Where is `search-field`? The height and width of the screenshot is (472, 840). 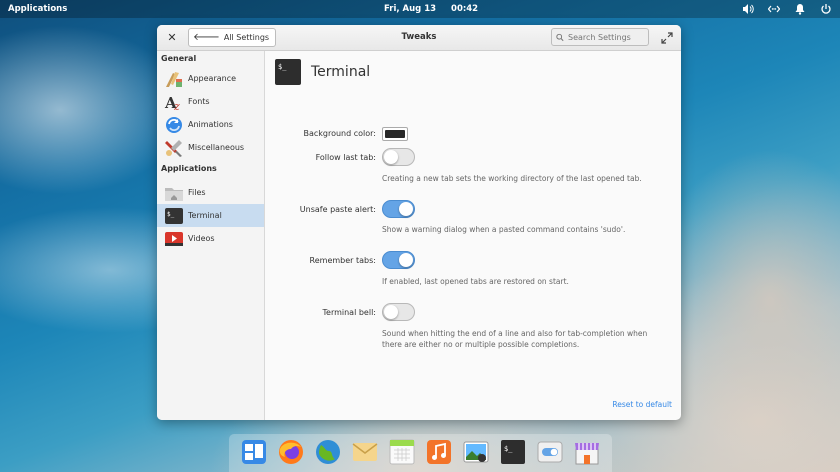 search-field is located at coordinates (600, 37).